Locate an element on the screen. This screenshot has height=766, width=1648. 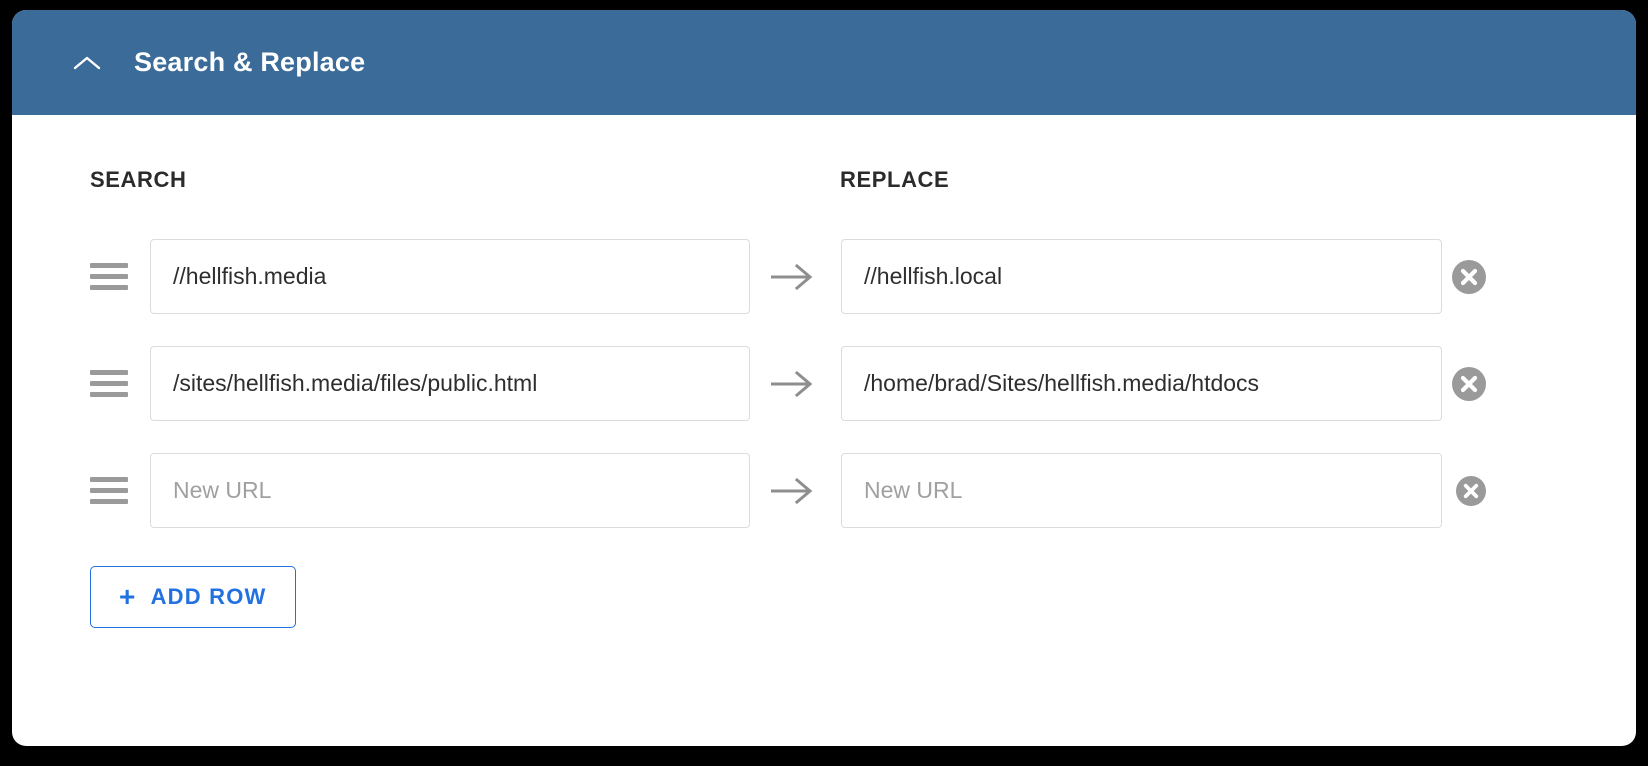
add-row-button: + ADD ROW is located at coordinates (193, 597).